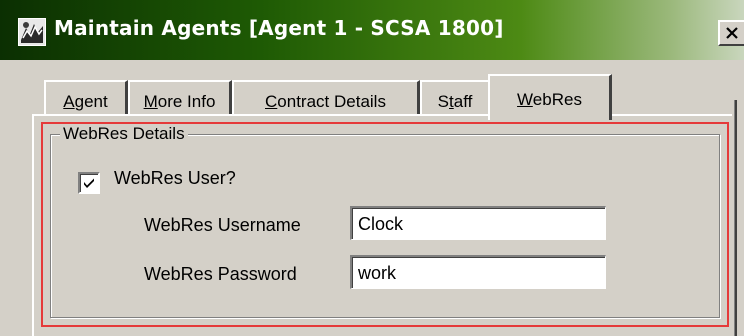 The height and width of the screenshot is (336, 744). Describe the element at coordinates (124, 134) in the screenshot. I see `groupbox-title: WebRes Details` at that location.